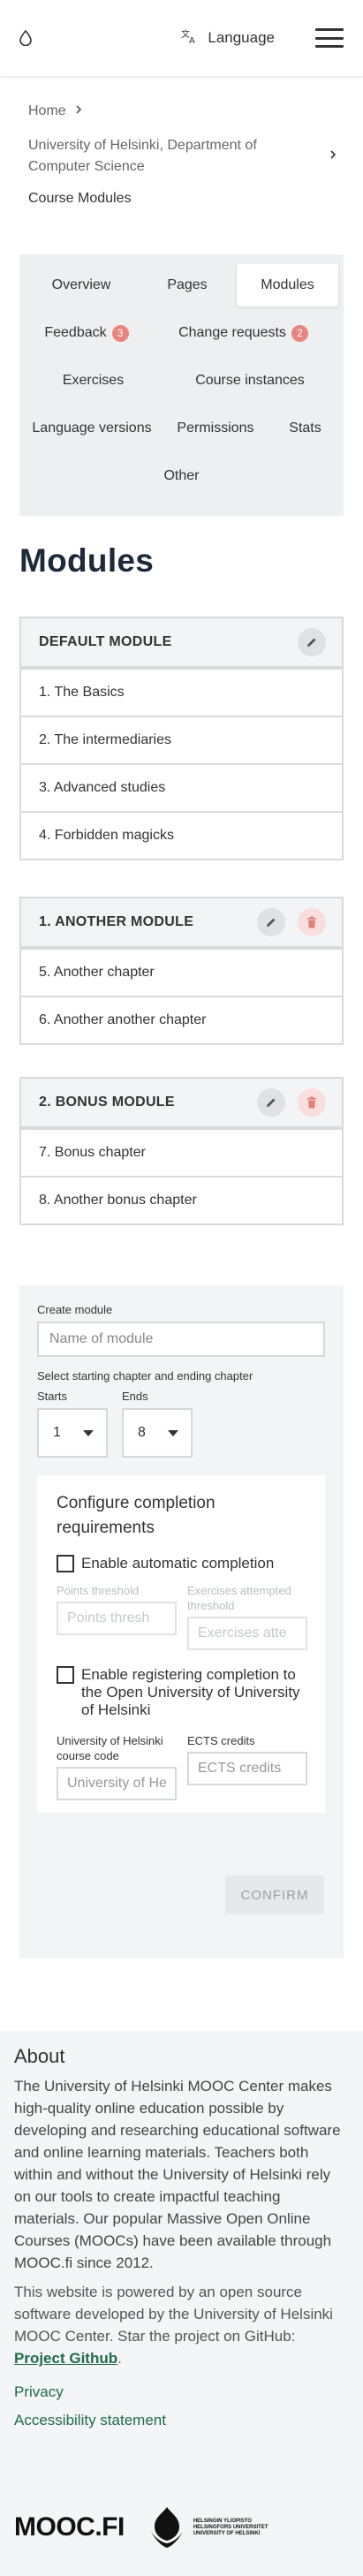 This screenshot has width=363, height=2576. What do you see at coordinates (65, 1563) in the screenshot?
I see `auto-completion-checkbox` at bounding box center [65, 1563].